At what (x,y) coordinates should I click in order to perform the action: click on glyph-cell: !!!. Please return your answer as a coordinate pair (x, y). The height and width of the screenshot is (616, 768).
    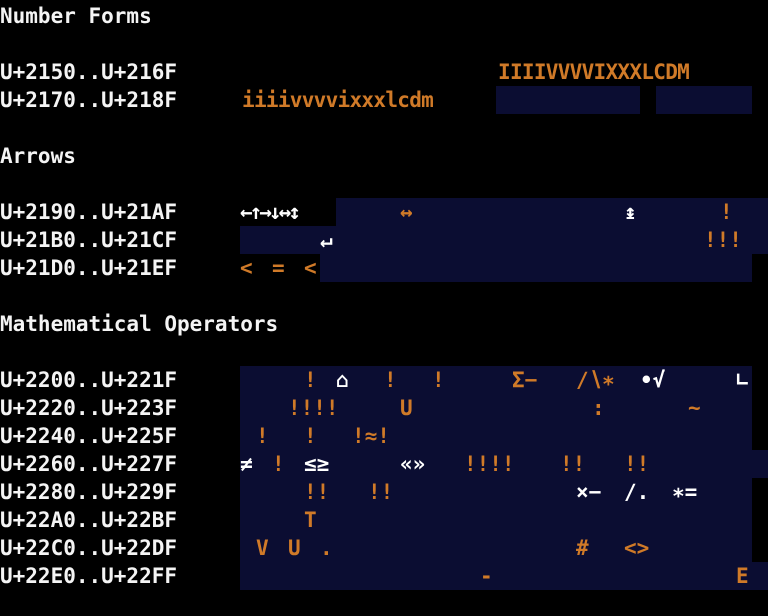
    Looking at the image, I should click on (723, 240).